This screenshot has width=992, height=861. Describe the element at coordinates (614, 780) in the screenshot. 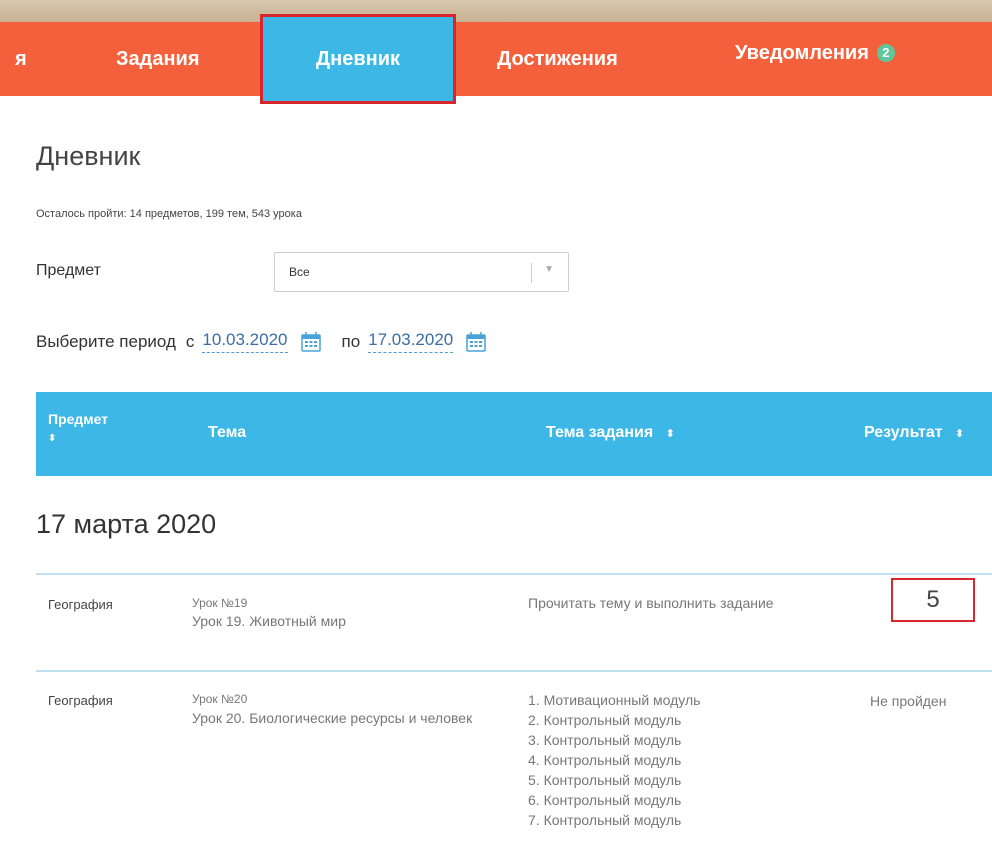

I see `module-item: 5. Контрольный модуль` at that location.